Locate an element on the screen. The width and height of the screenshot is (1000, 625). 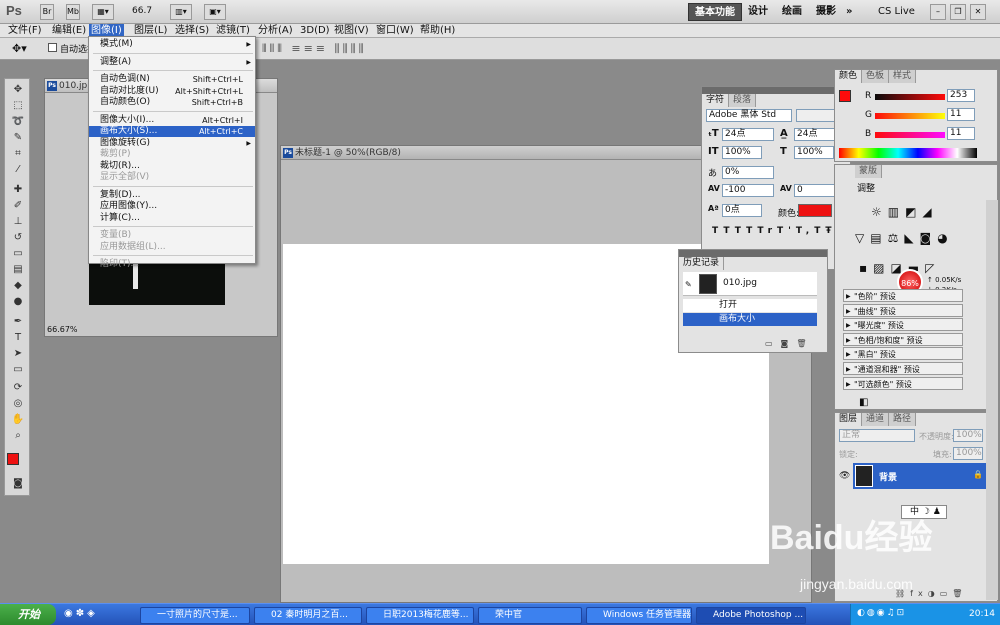
bridge-button: Br is located at coordinates (47, 12).